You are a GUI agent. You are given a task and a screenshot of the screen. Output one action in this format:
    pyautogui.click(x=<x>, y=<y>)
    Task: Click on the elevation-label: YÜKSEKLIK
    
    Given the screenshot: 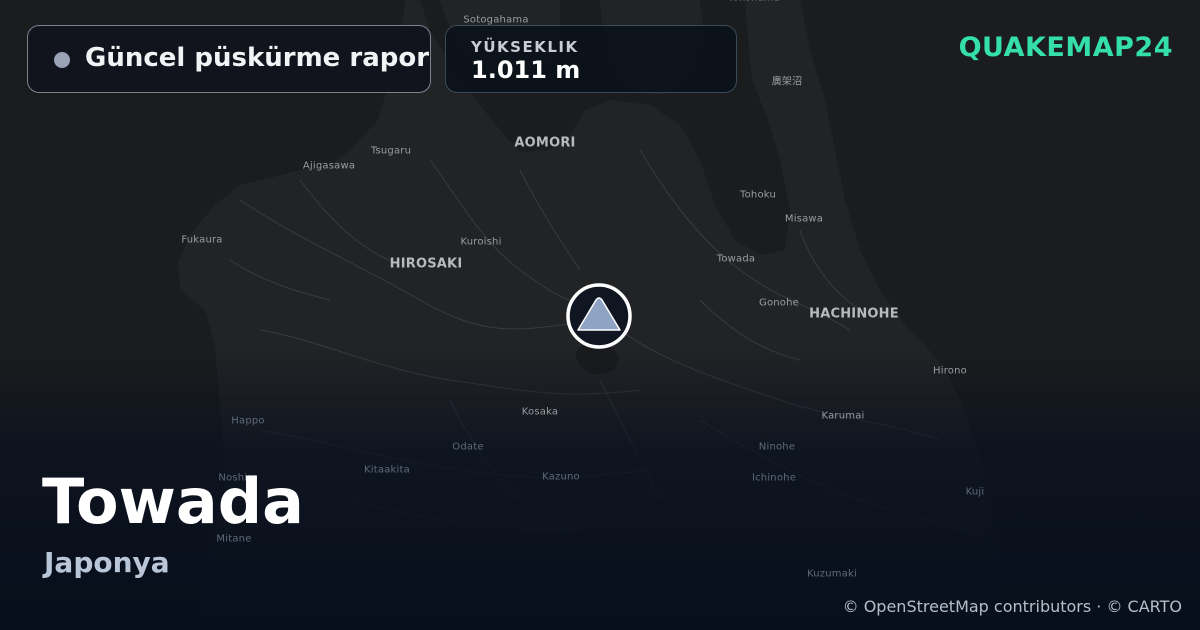 What is the action you would take?
    pyautogui.click(x=525, y=47)
    